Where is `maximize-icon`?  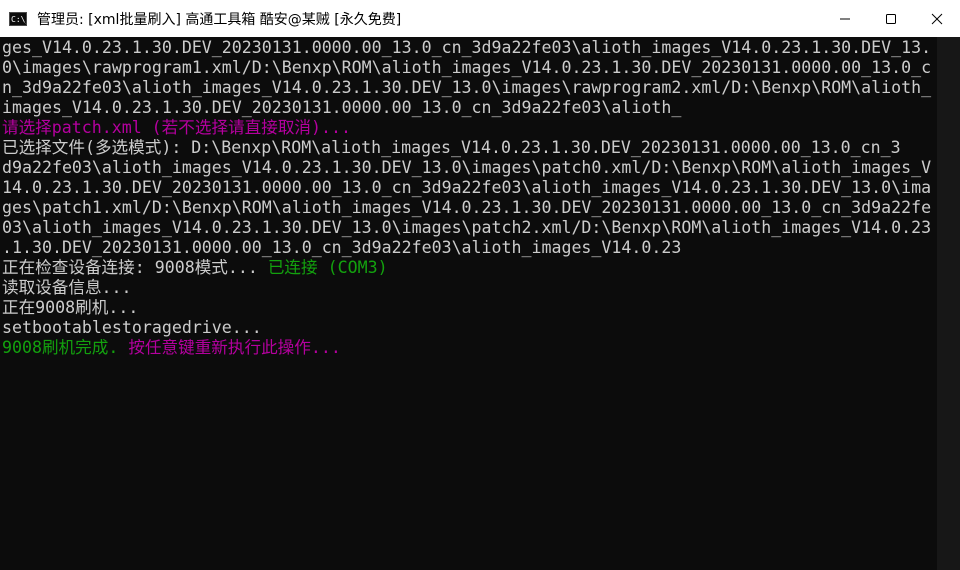
maximize-icon is located at coordinates (891, 18).